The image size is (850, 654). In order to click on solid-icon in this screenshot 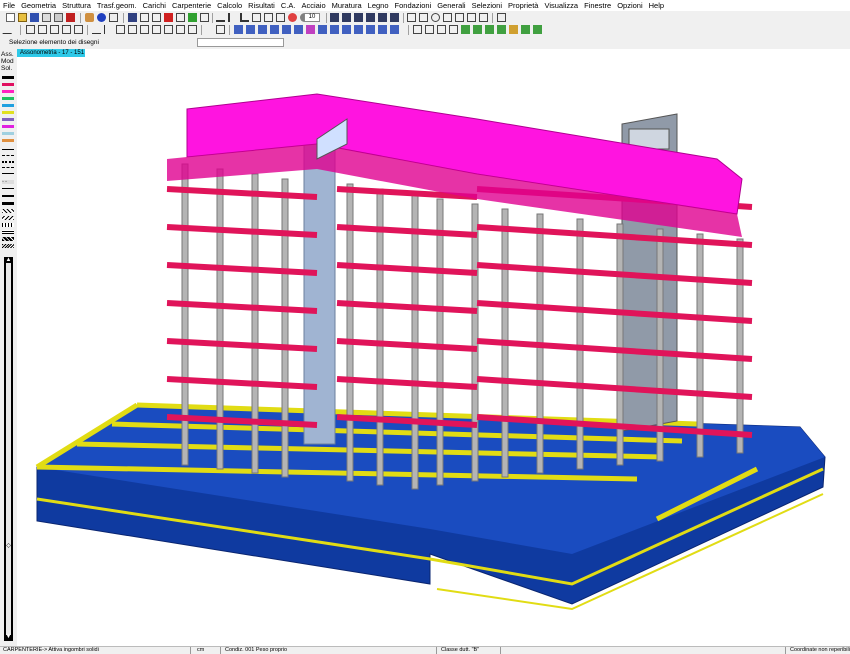, I will do `click(238, 29)`.